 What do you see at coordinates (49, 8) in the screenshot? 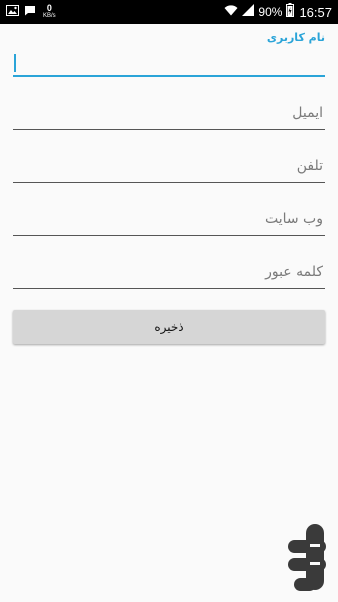
I see `network-speed-value: 0` at bounding box center [49, 8].